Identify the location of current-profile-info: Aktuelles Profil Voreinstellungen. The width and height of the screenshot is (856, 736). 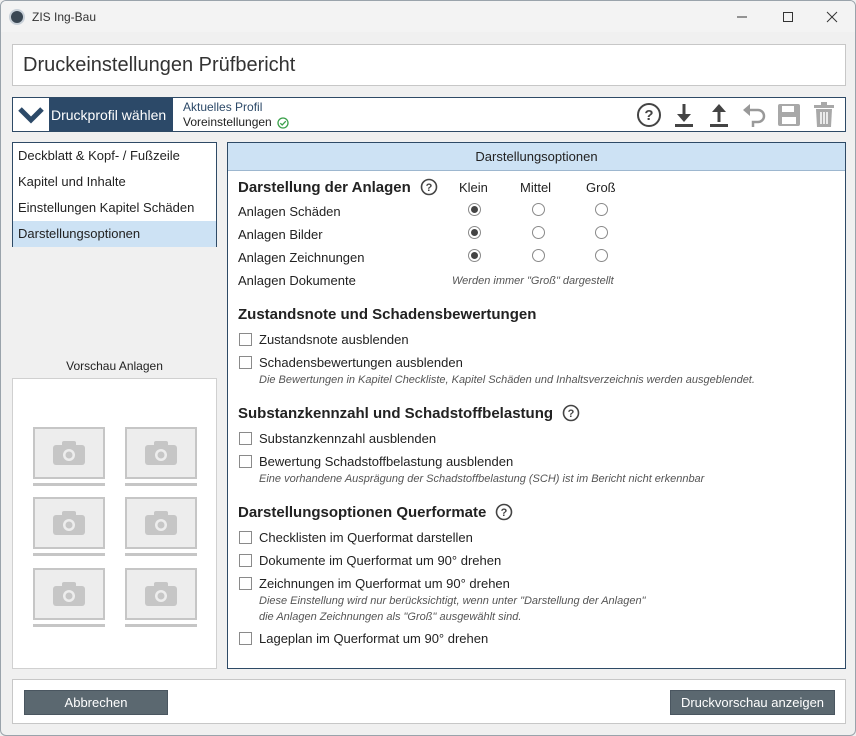
(236, 115).